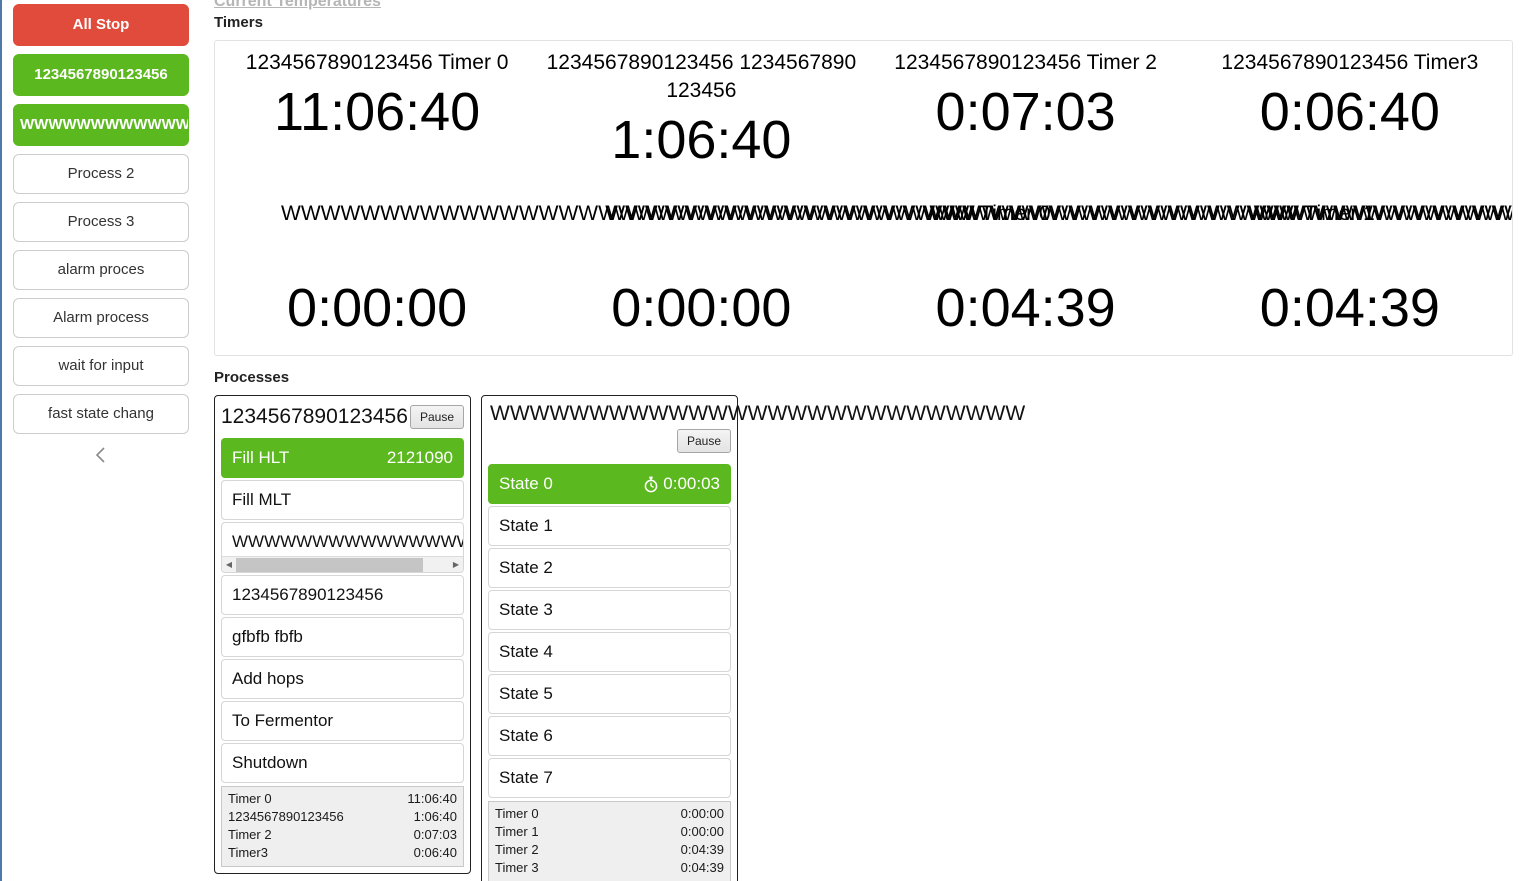  What do you see at coordinates (526, 609) in the screenshot?
I see `state-item-label: State 3` at bounding box center [526, 609].